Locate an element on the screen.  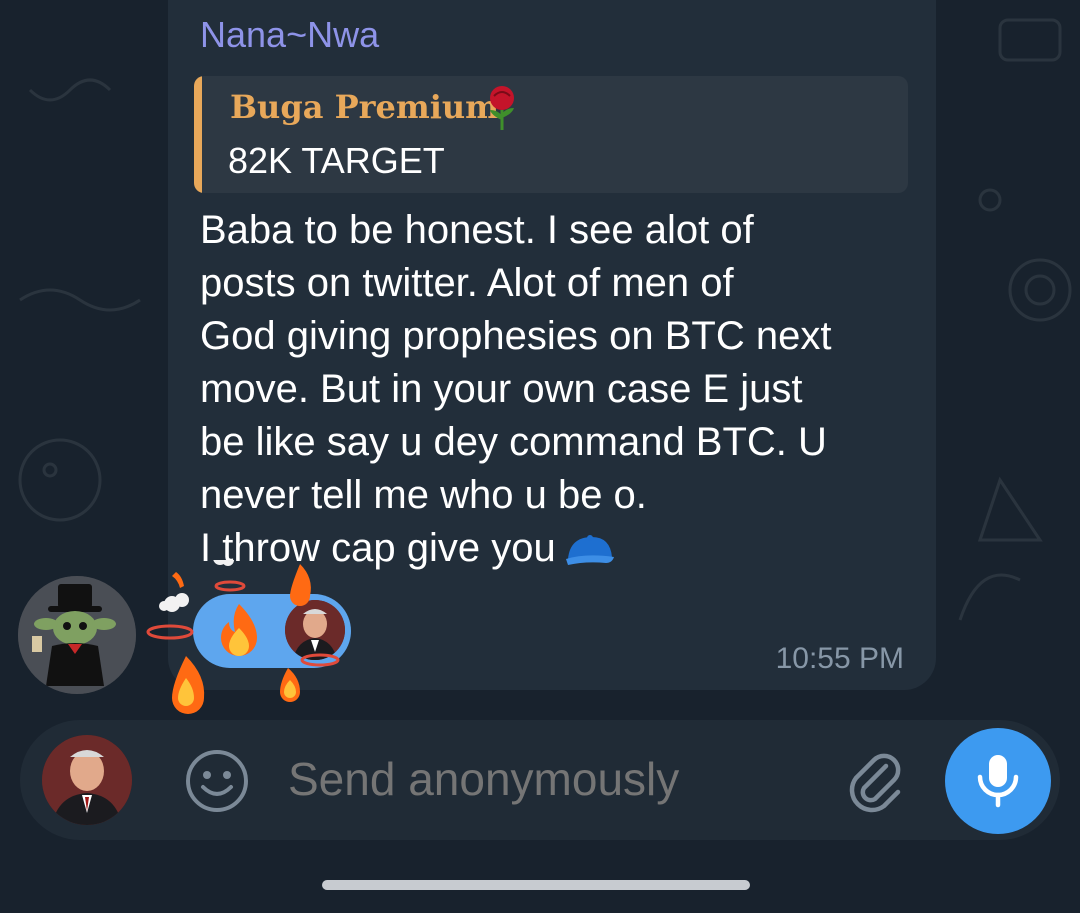
message-input is located at coordinates (548, 779).